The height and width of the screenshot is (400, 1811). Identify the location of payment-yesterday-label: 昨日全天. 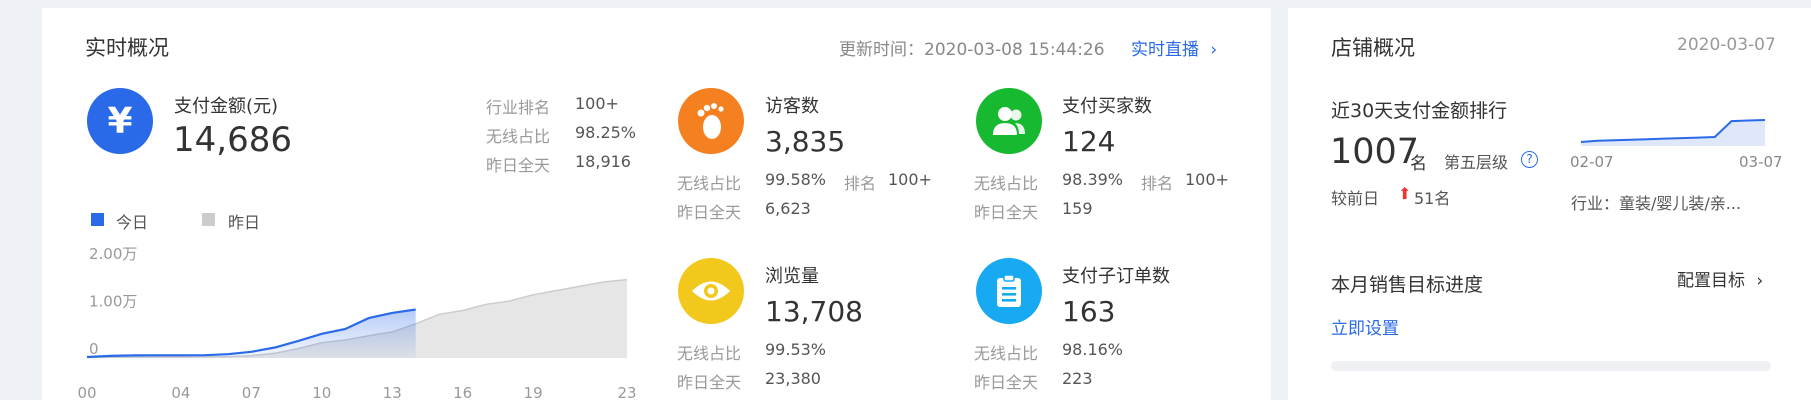
(518, 165).